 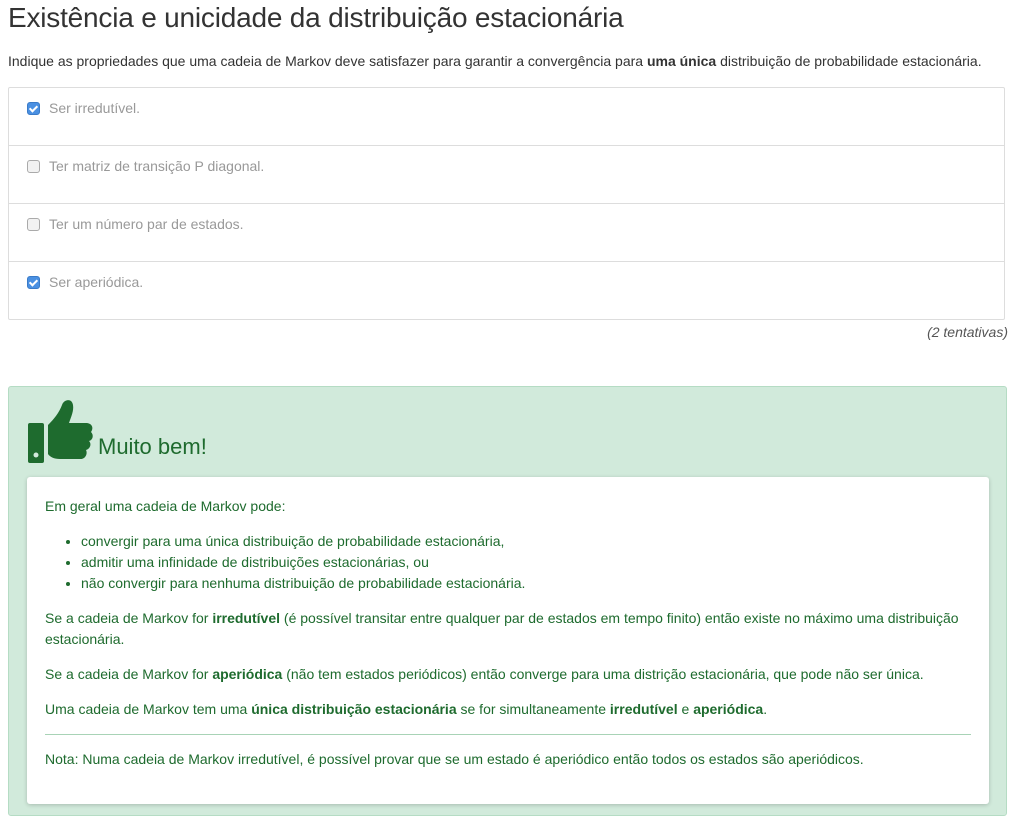 I want to click on text-fragment: e, so click(x=685, y=709).